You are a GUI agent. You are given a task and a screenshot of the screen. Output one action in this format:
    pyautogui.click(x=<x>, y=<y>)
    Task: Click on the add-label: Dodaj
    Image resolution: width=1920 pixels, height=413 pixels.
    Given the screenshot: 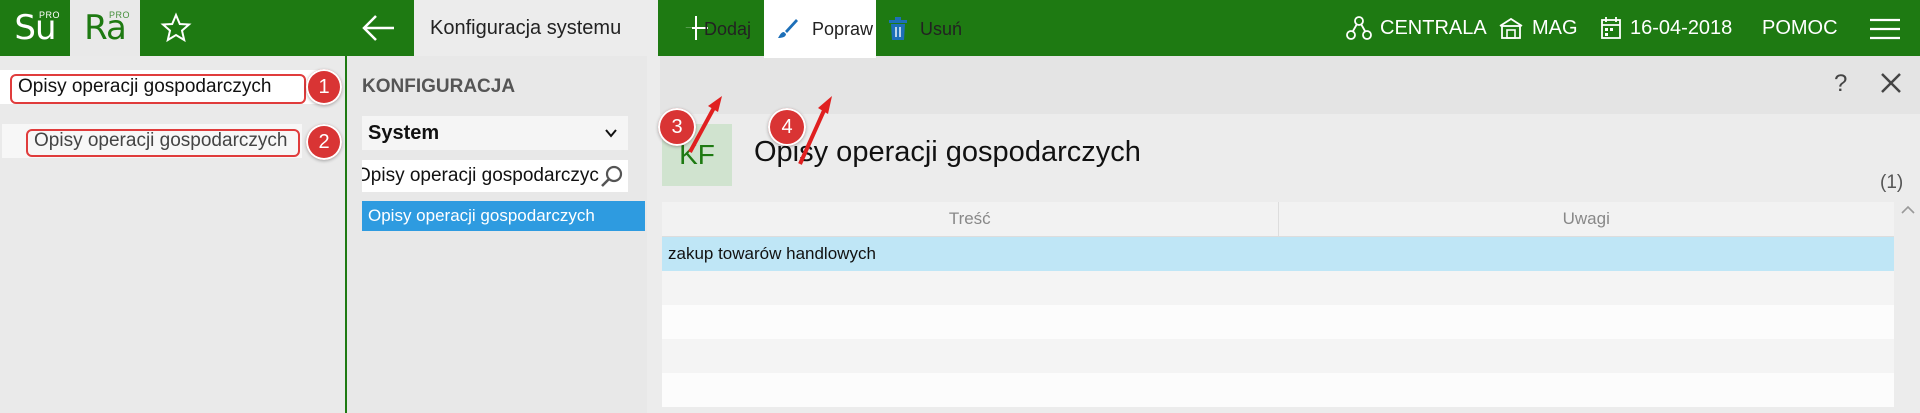 What is the action you would take?
    pyautogui.click(x=728, y=28)
    